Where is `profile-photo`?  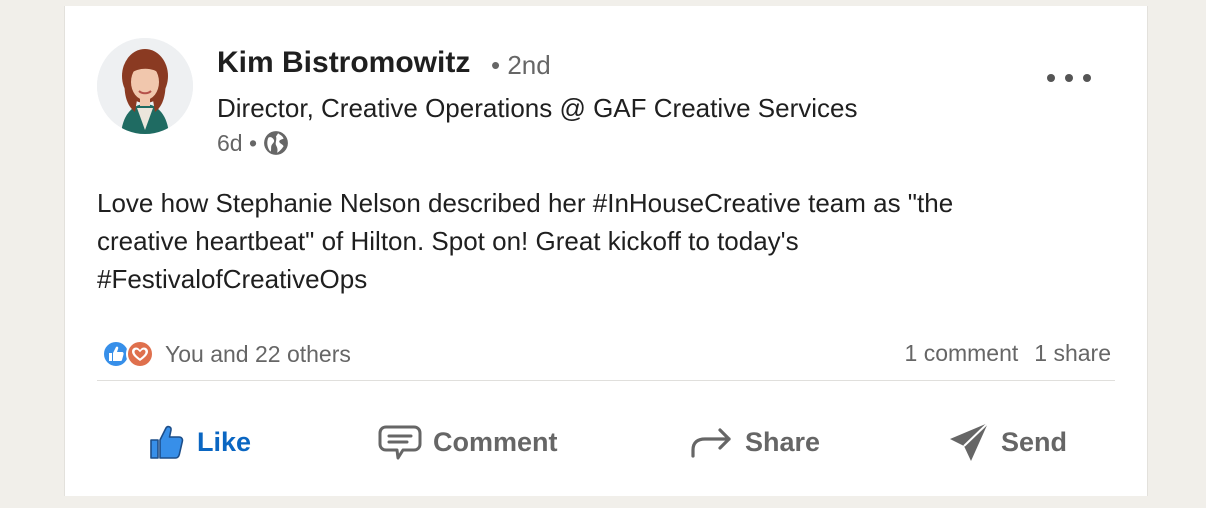 profile-photo is located at coordinates (145, 86).